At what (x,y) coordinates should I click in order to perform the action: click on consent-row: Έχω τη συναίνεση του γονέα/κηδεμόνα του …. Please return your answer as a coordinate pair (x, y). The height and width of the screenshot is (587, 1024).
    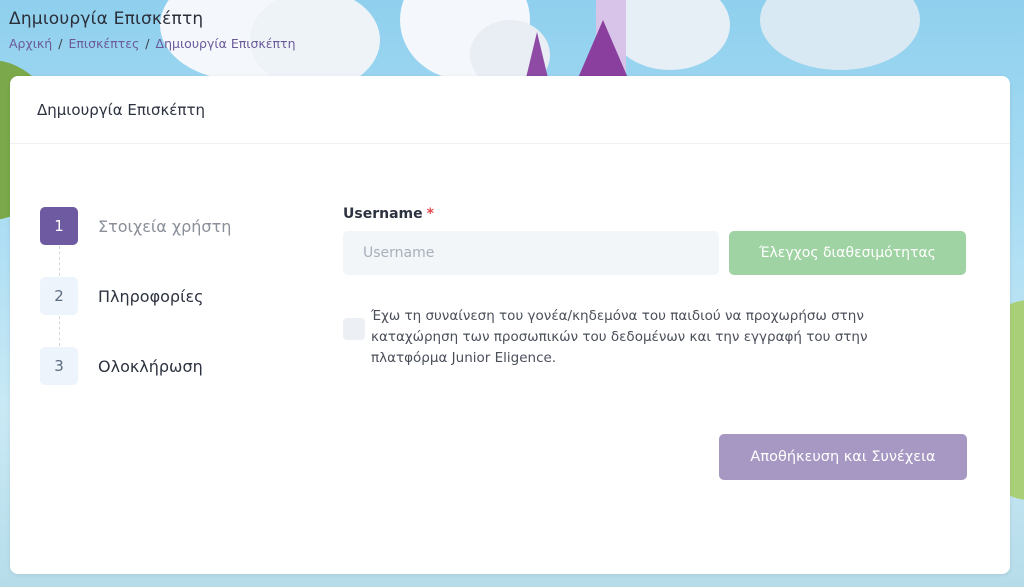
    Looking at the image, I should click on (654, 337).